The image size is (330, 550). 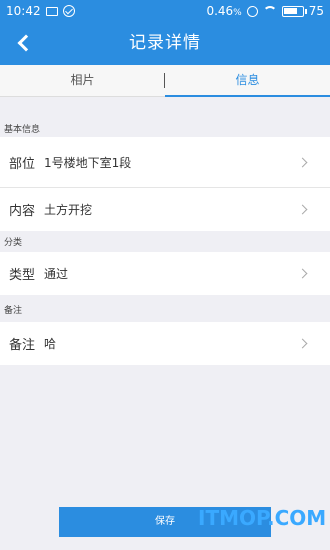 What do you see at coordinates (237, 13) in the screenshot?
I see `speed-unit: %` at bounding box center [237, 13].